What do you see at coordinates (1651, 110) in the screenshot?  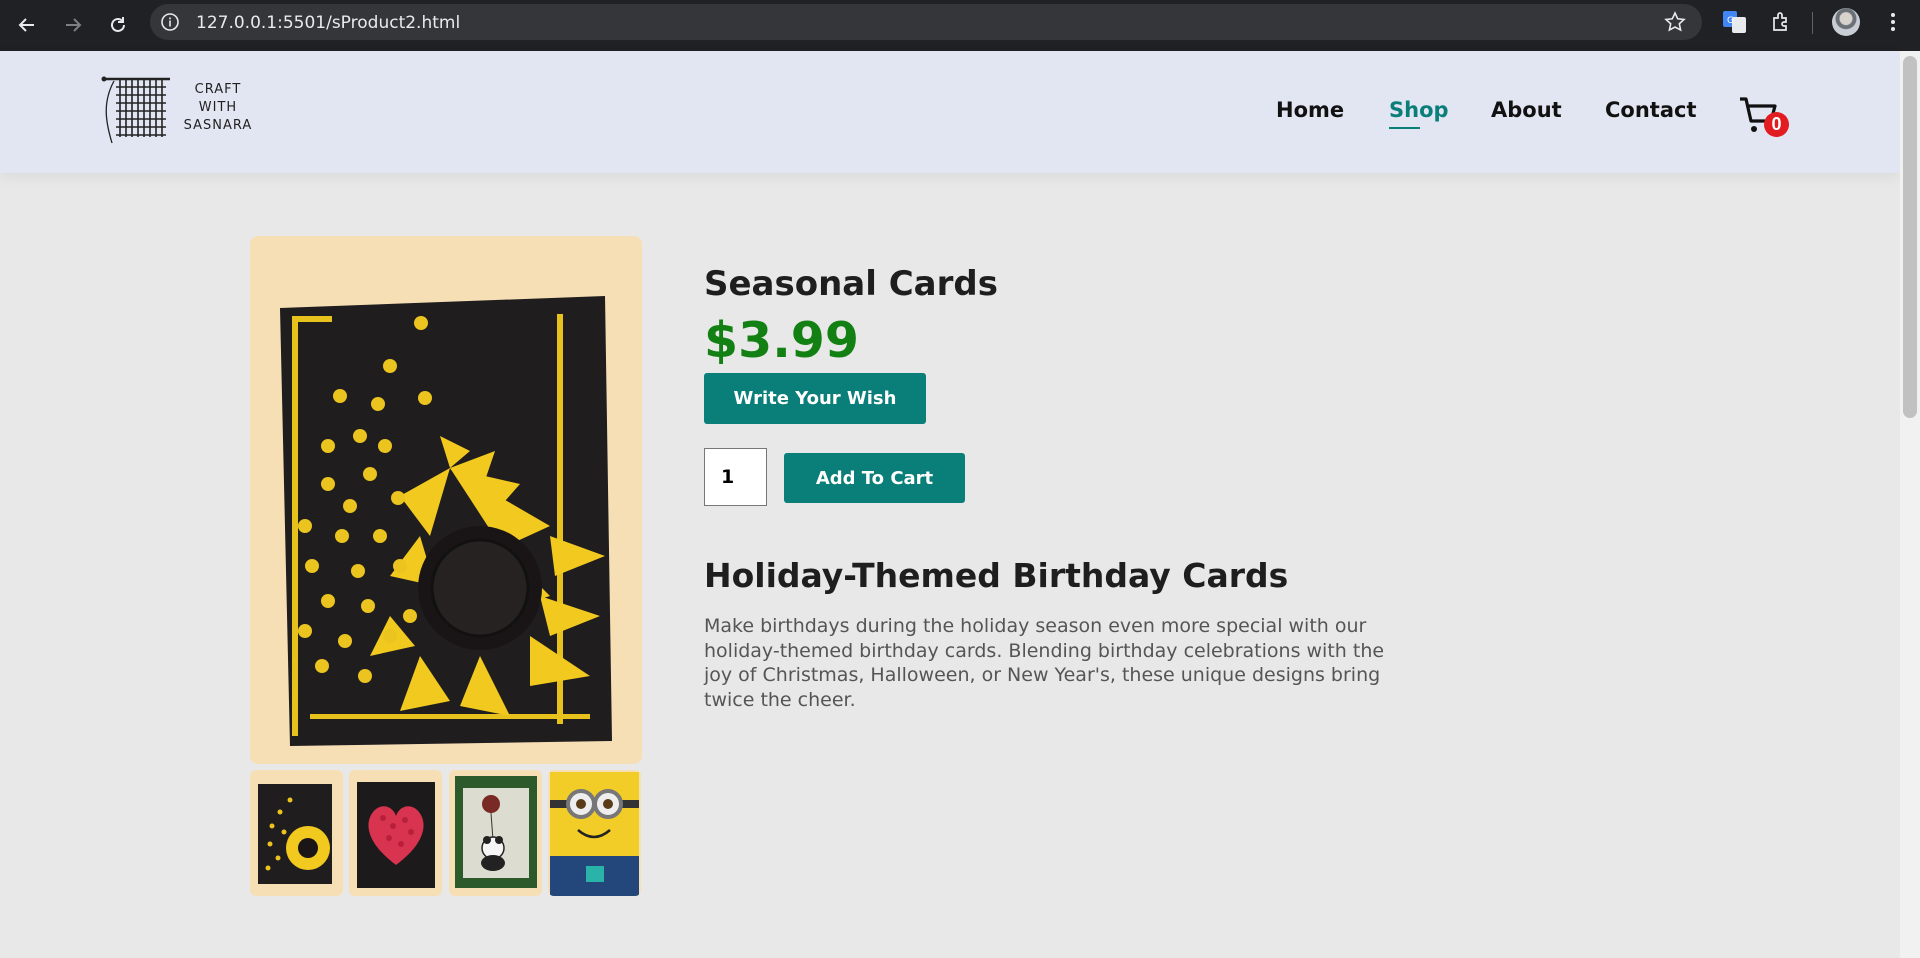 I see `nav-contact: Contact` at bounding box center [1651, 110].